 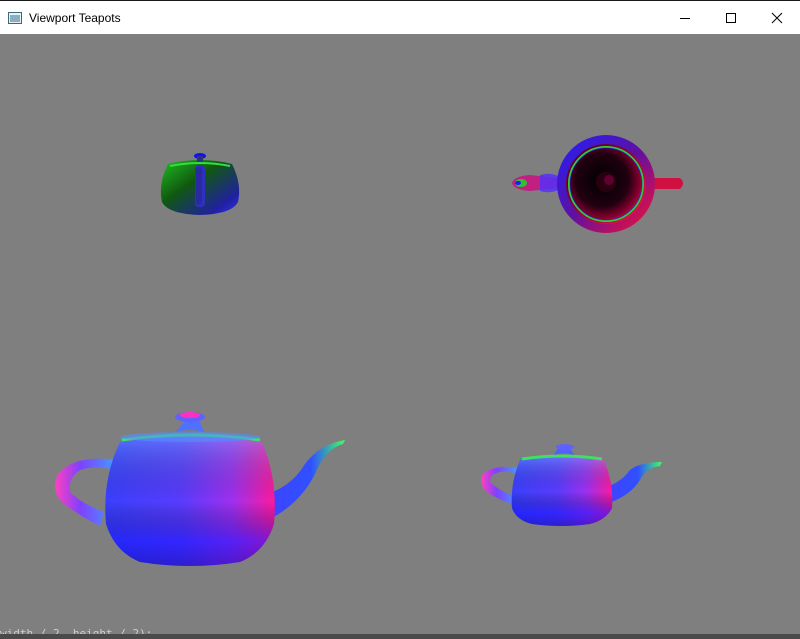 What do you see at coordinates (597, 184) in the screenshot?
I see `teapot-top-view` at bounding box center [597, 184].